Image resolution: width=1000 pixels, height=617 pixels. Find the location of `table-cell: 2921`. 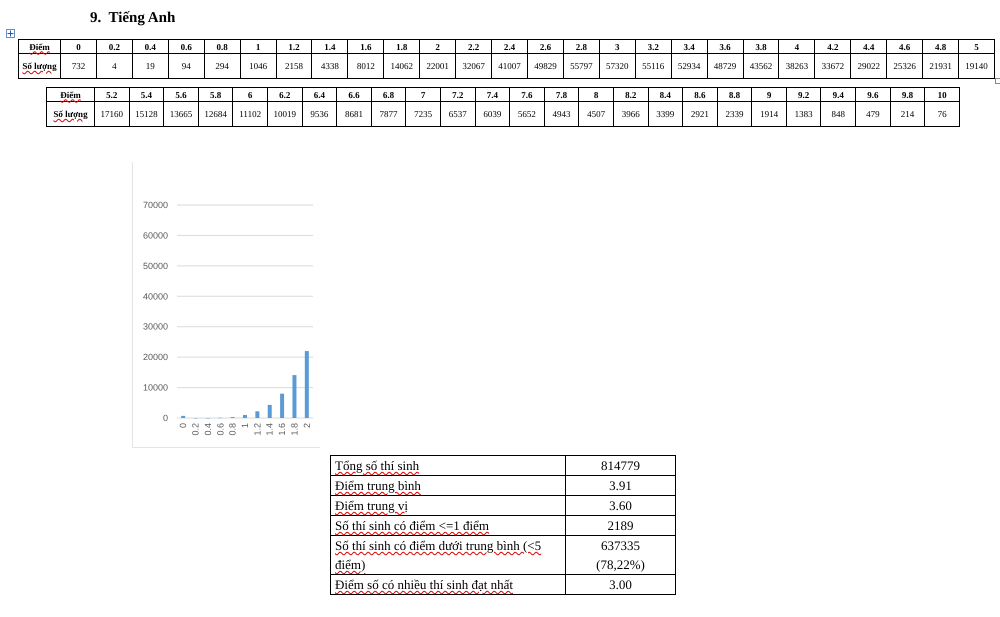

table-cell: 2921 is located at coordinates (700, 114).